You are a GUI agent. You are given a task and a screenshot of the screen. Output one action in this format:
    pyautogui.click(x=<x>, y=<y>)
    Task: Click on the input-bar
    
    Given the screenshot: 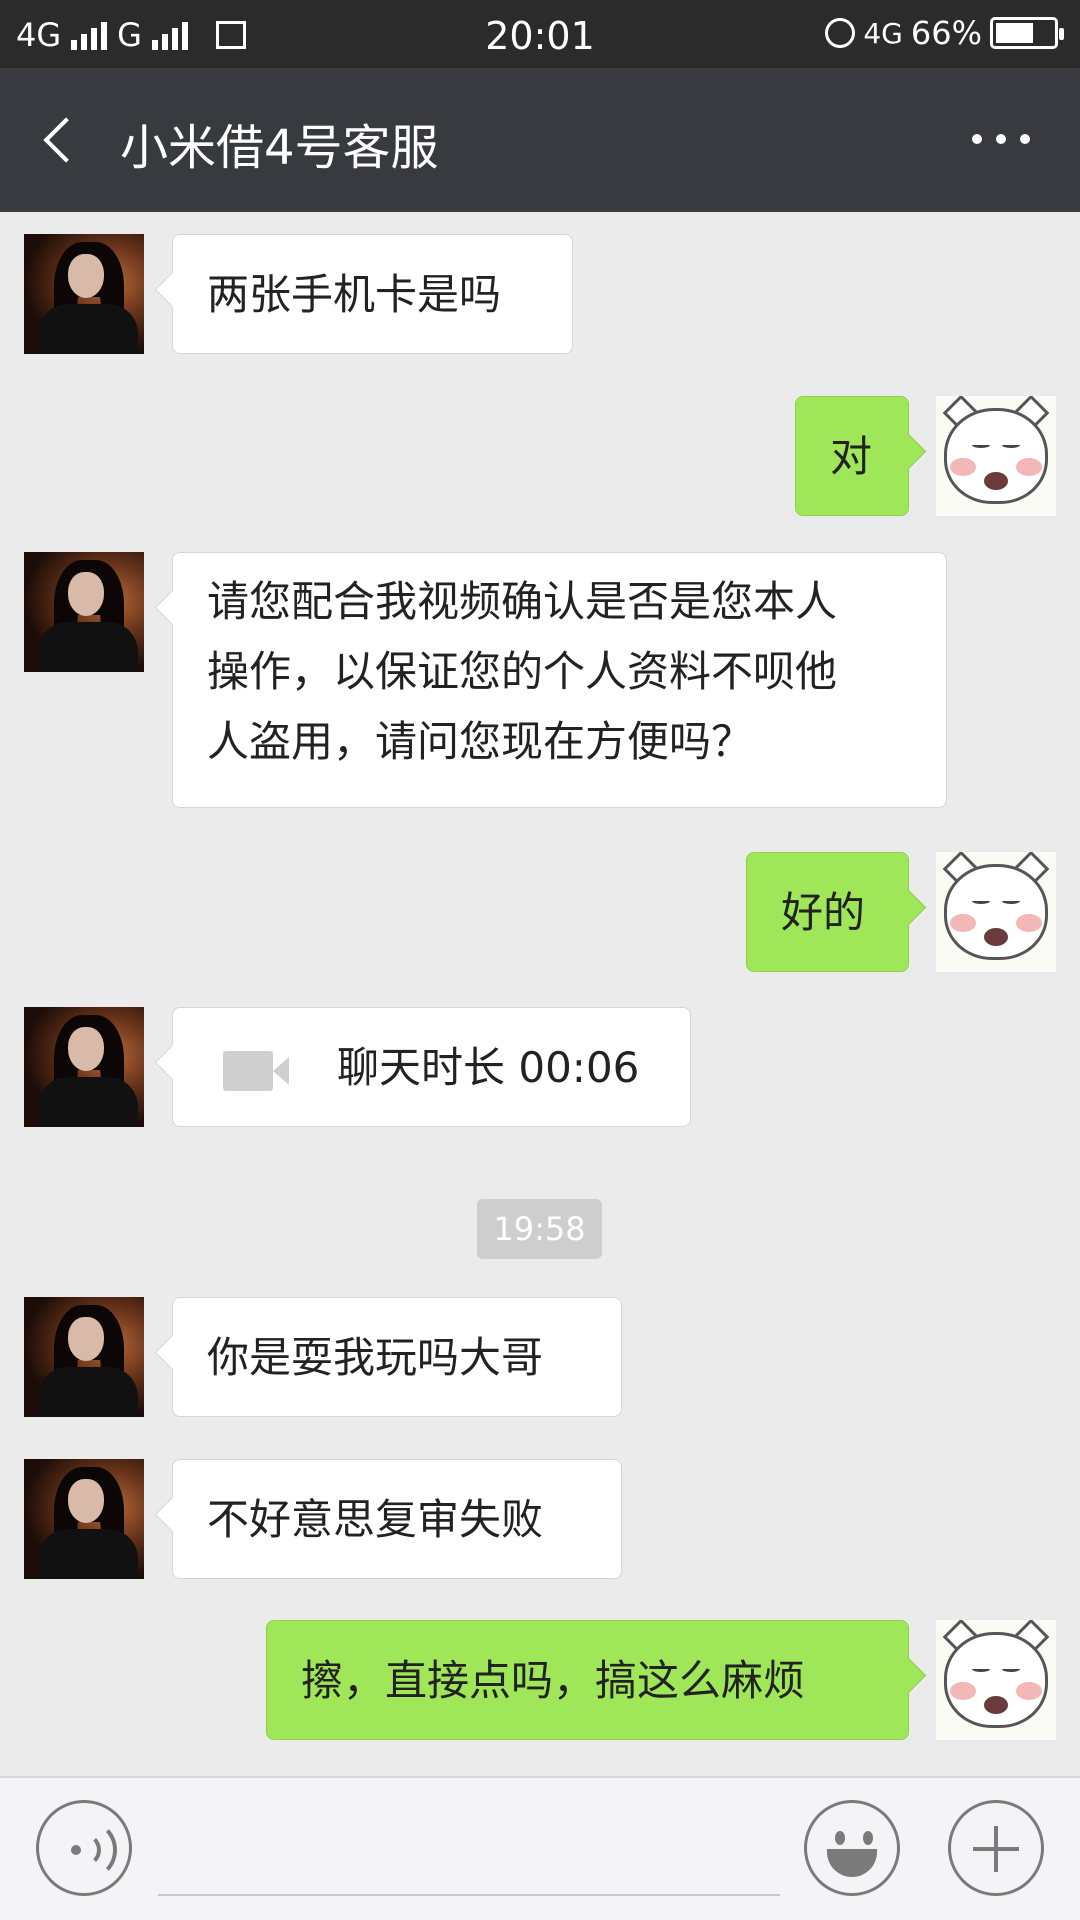 What is the action you would take?
    pyautogui.click(x=540, y=1848)
    